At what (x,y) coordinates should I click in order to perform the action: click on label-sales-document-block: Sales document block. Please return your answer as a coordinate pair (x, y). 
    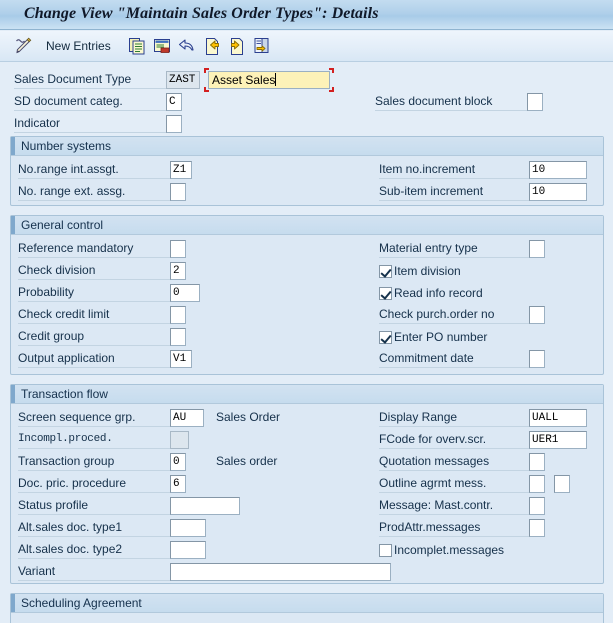
    Looking at the image, I should click on (451, 102).